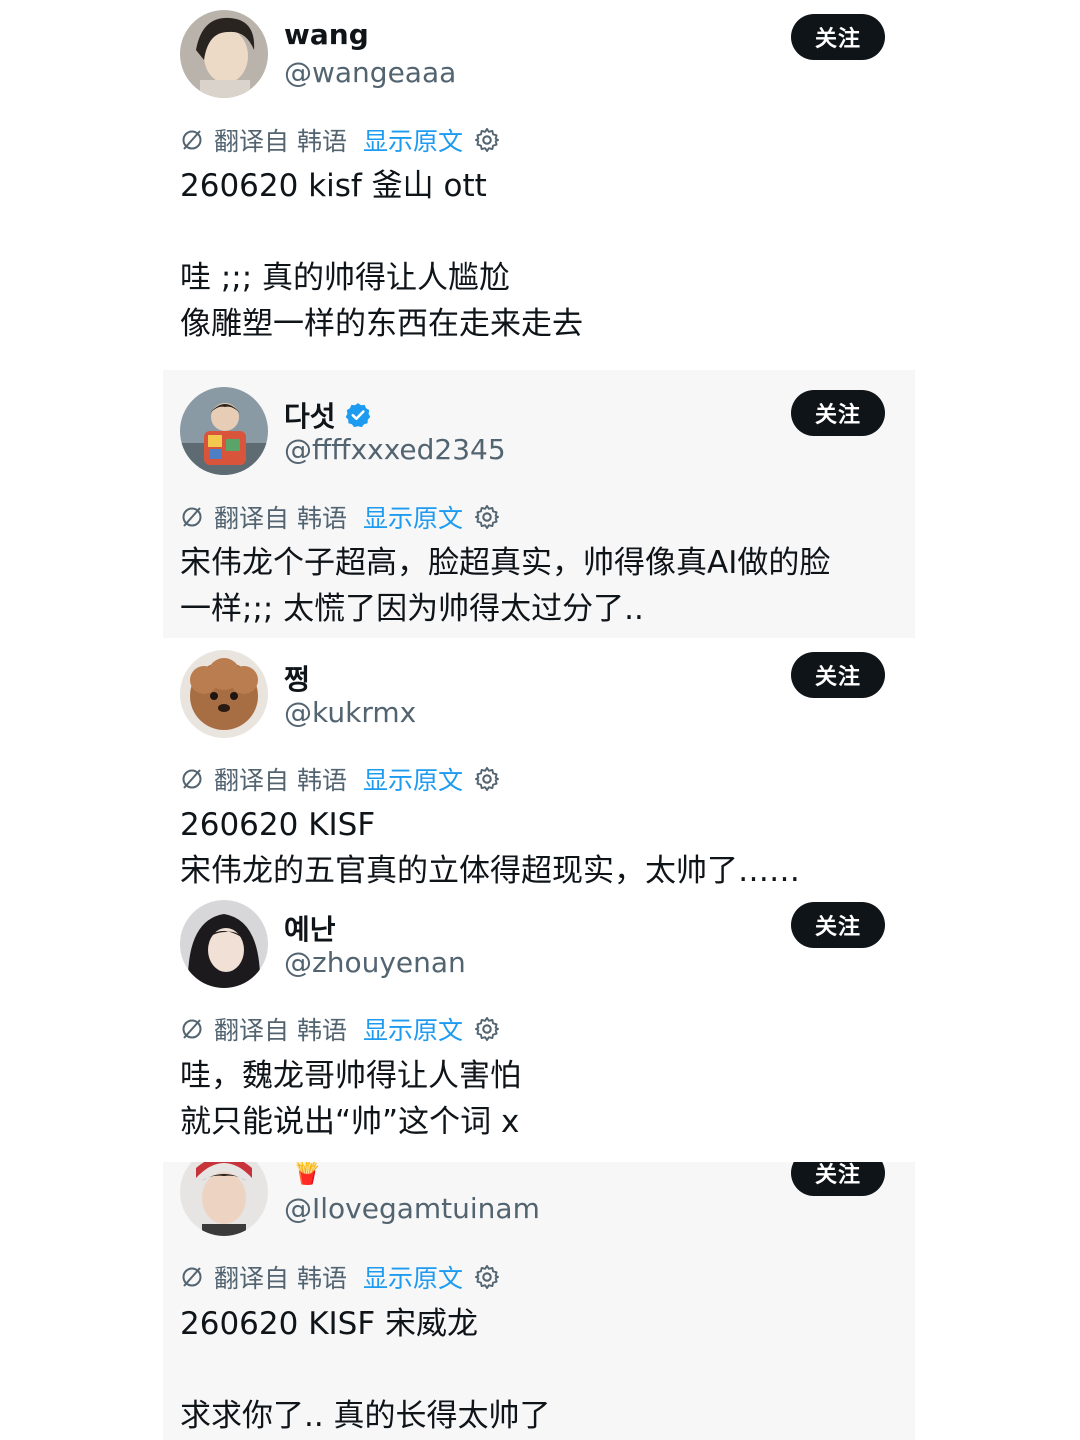 This screenshot has width=1080, height=1440. What do you see at coordinates (395, 449) in the screenshot?
I see `user-handle: @ffffxxxed2345` at bounding box center [395, 449].